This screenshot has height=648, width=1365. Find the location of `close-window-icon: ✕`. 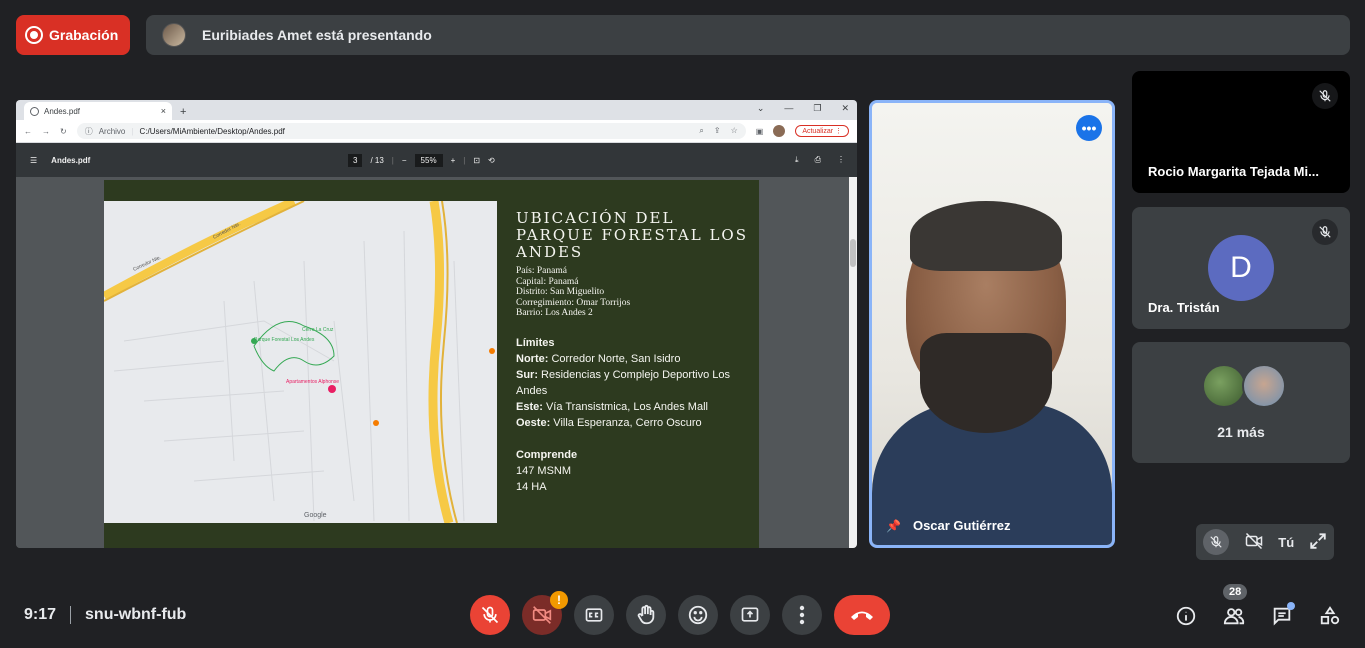

close-window-icon: ✕ is located at coordinates (845, 108).